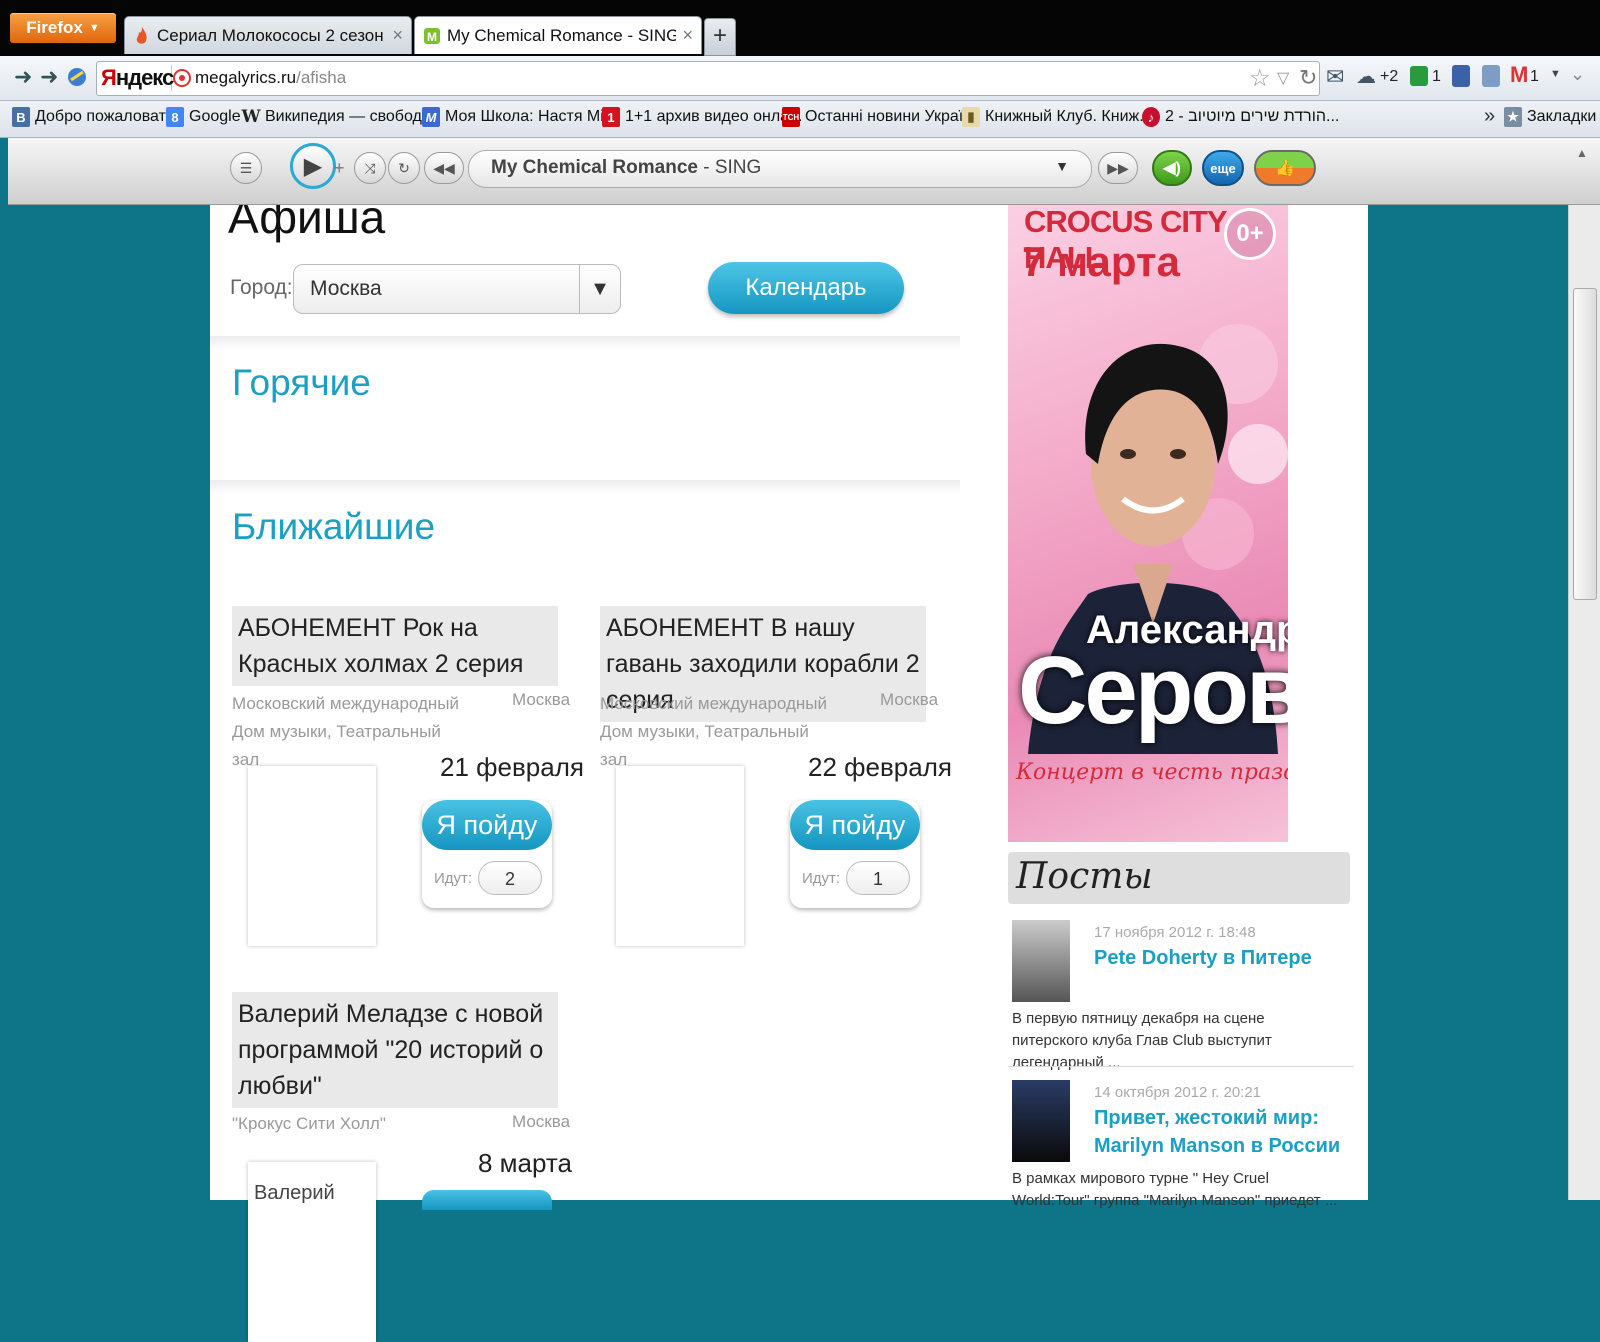  I want to click on yandex-logo-first-letter: Я, so click(109, 77).